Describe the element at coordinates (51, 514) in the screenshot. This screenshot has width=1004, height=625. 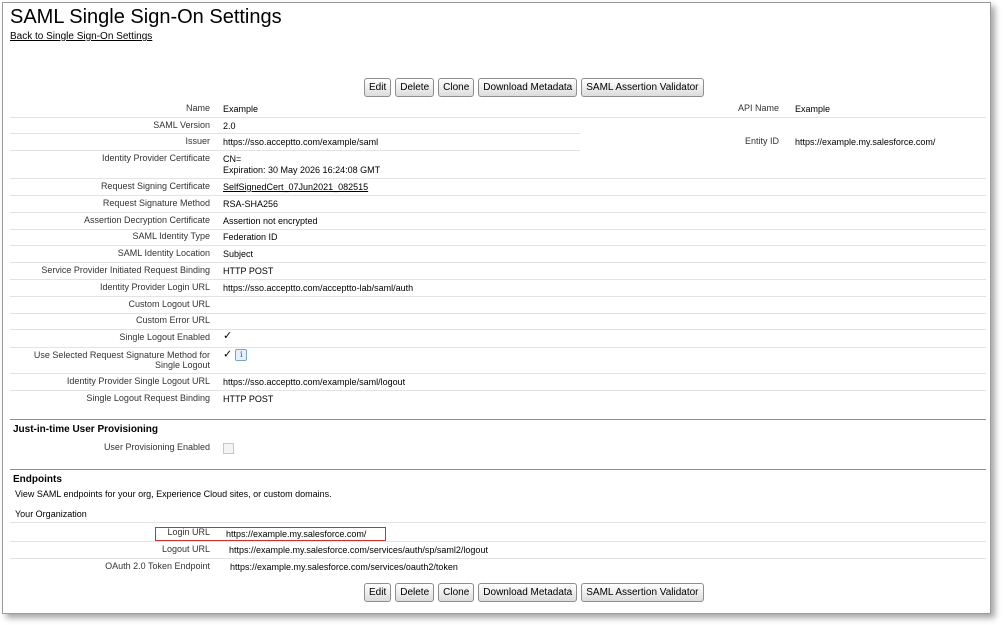
I see `your-organization-label: Your Organization` at that location.